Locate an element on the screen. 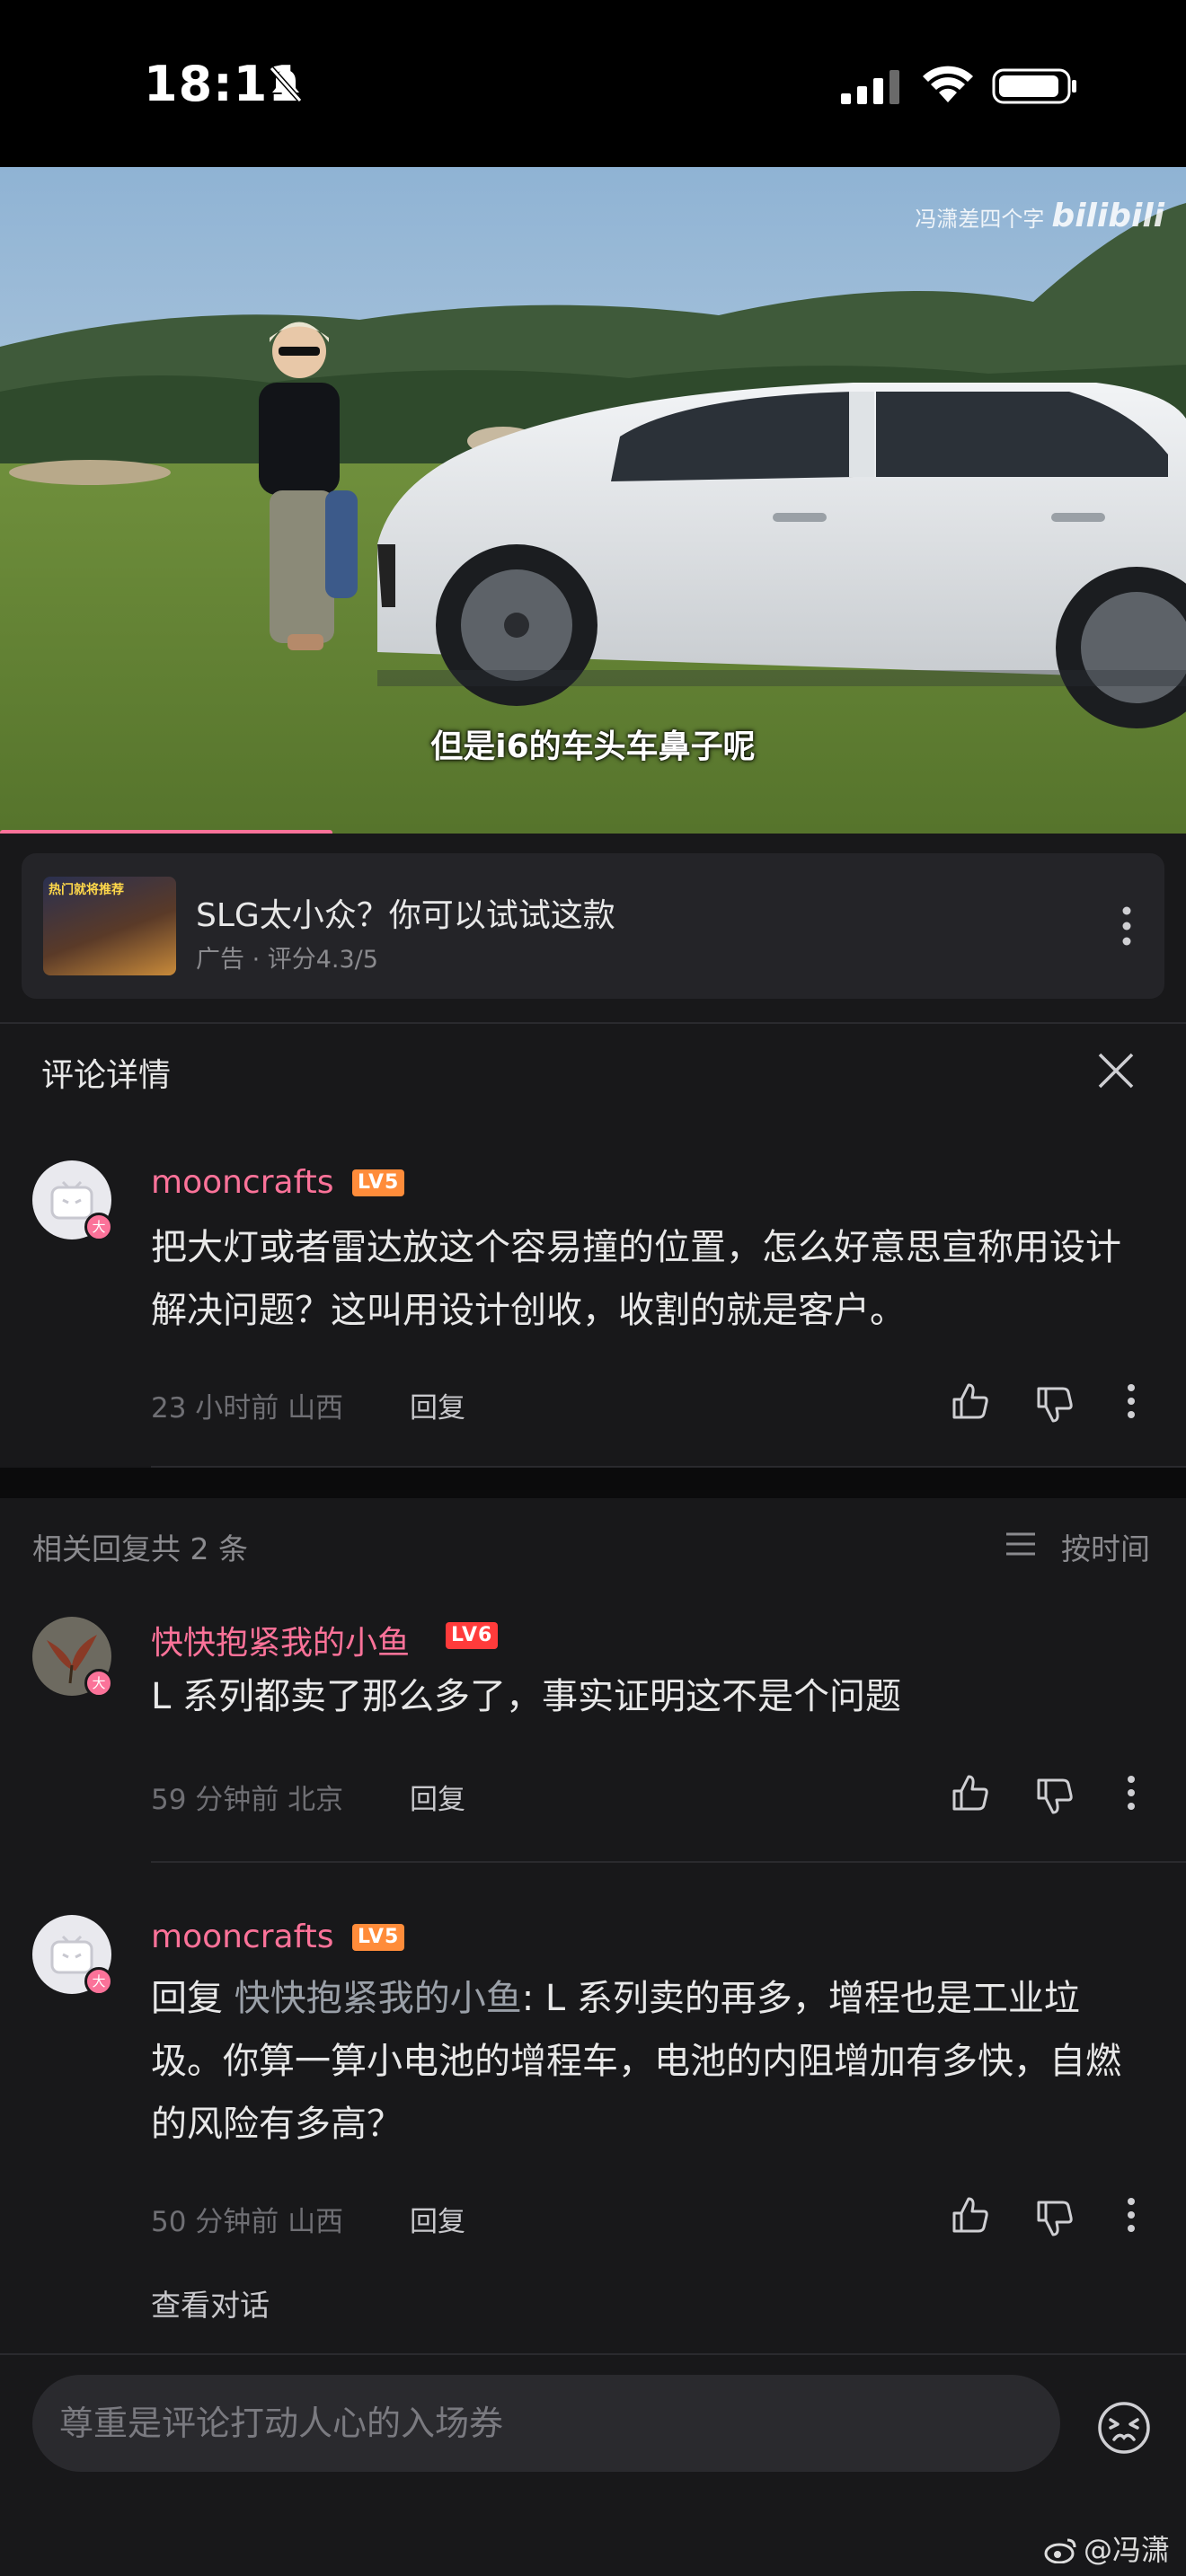 Image resolution: width=1186 pixels, height=2576 pixels. ad-section: 热门就将推荐 SLG太小众？你可以试试这款 广告 · 评分4.3/5 is located at coordinates (593, 928).